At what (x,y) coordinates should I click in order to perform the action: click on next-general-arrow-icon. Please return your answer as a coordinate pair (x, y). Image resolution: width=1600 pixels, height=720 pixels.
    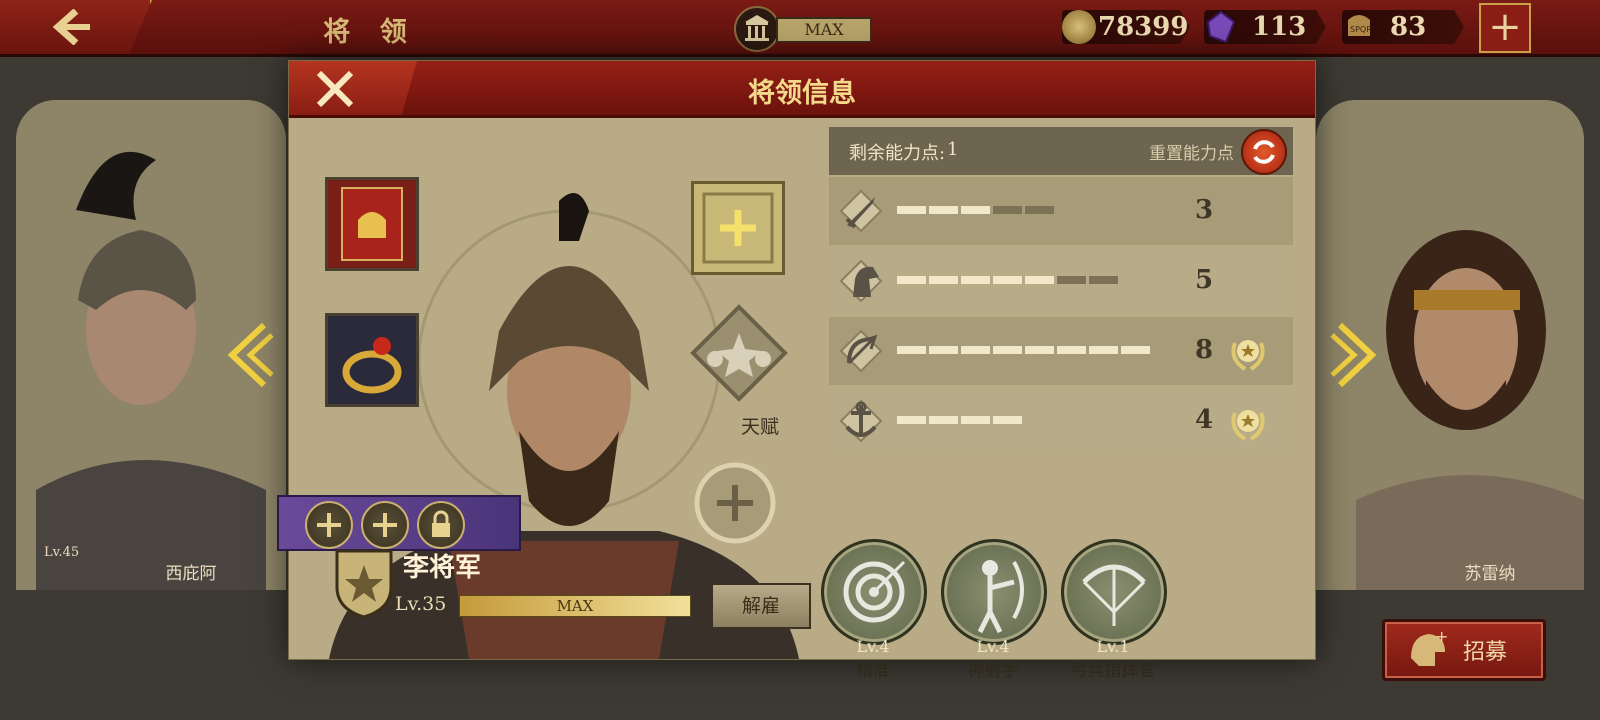
    Looking at the image, I should click on (1355, 355).